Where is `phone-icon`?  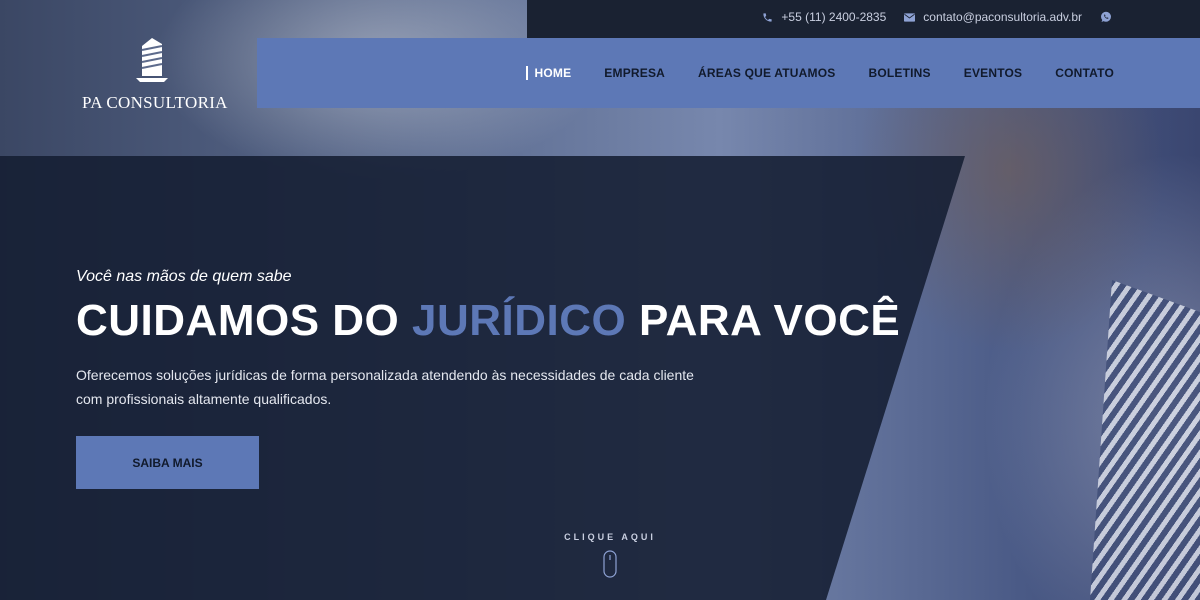
phone-icon is located at coordinates (767, 17).